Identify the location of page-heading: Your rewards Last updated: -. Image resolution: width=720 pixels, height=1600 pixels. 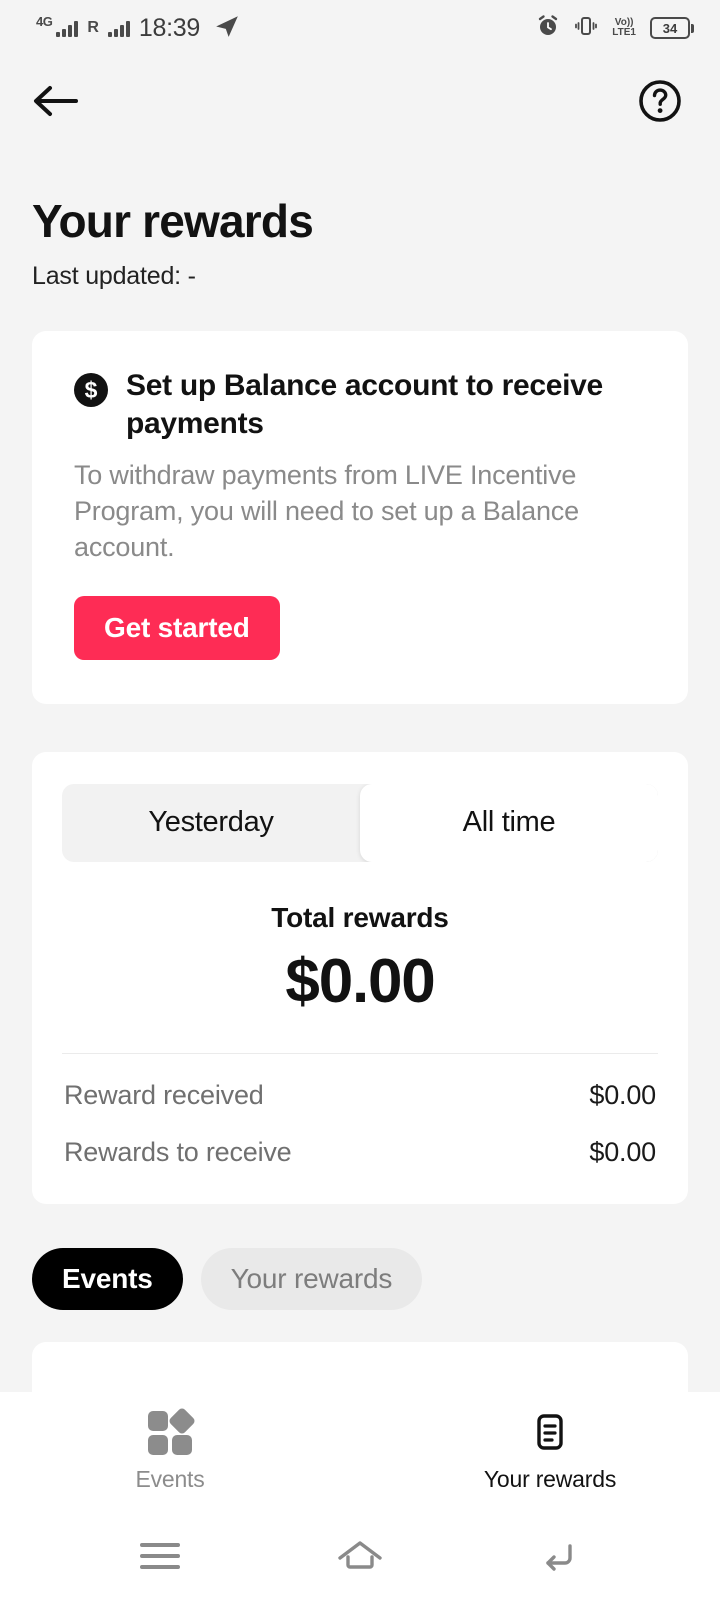
(360, 218).